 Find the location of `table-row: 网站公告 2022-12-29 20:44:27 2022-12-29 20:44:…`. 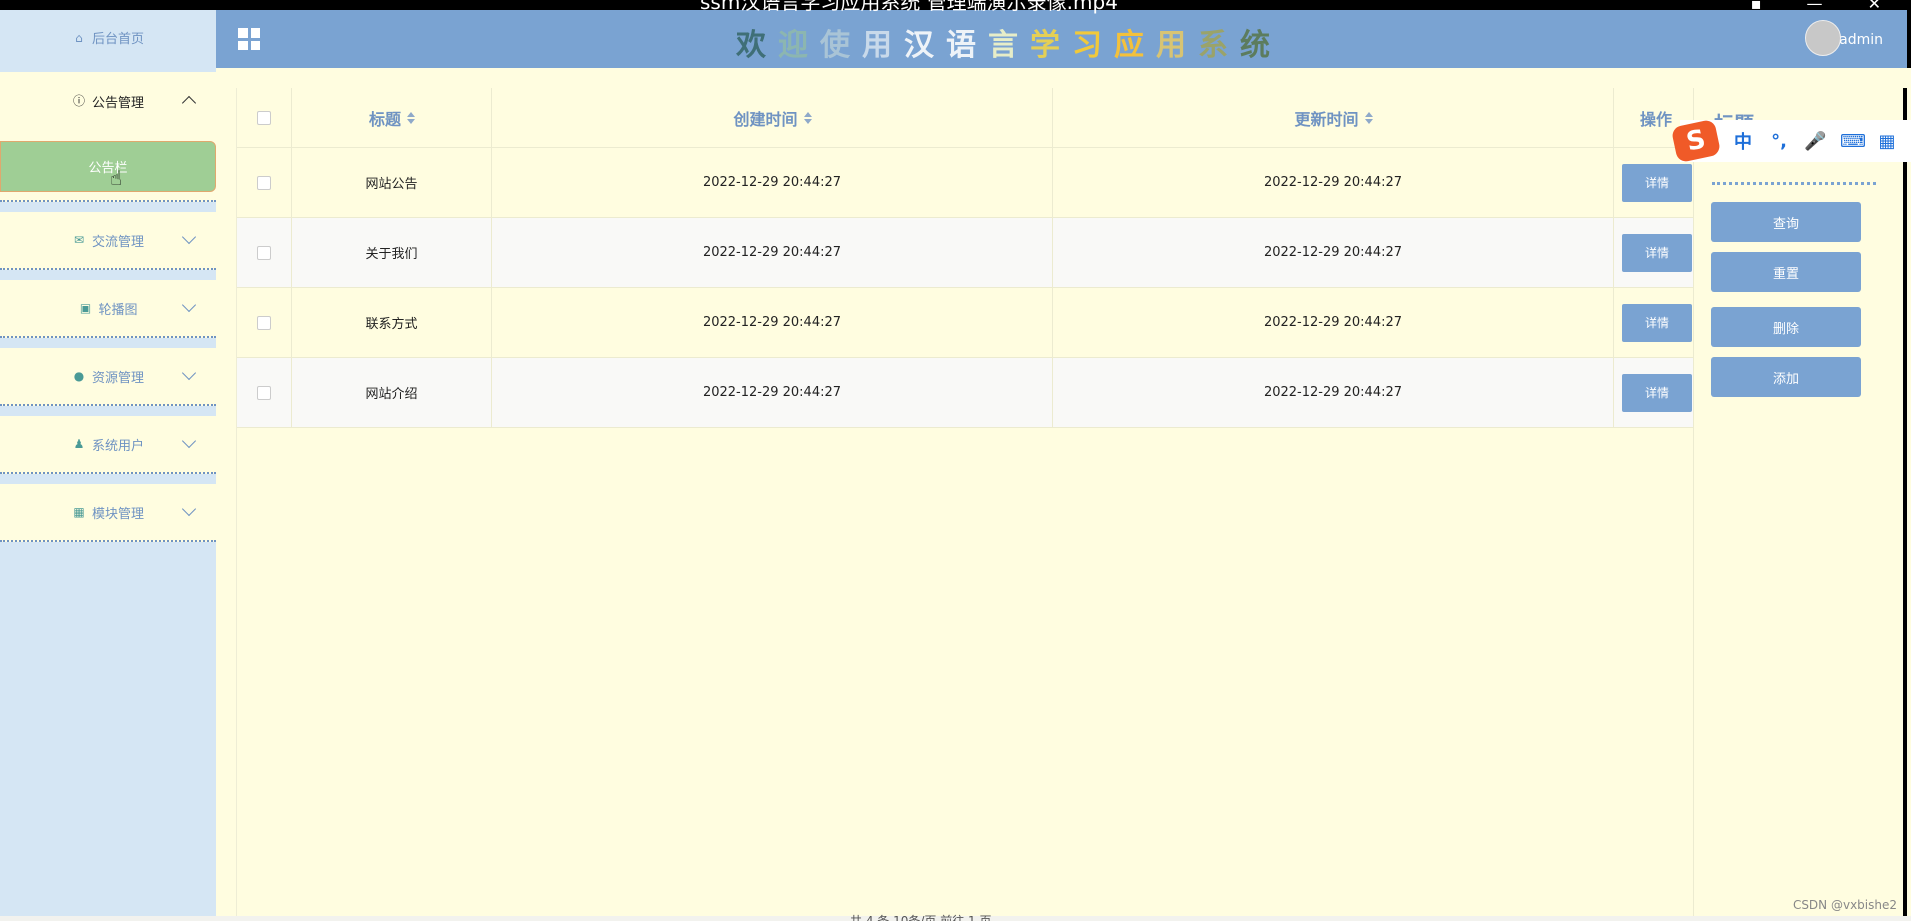

table-row: 网站公告 2022-12-29 20:44:27 2022-12-29 20:44:… is located at coordinates (965, 183).